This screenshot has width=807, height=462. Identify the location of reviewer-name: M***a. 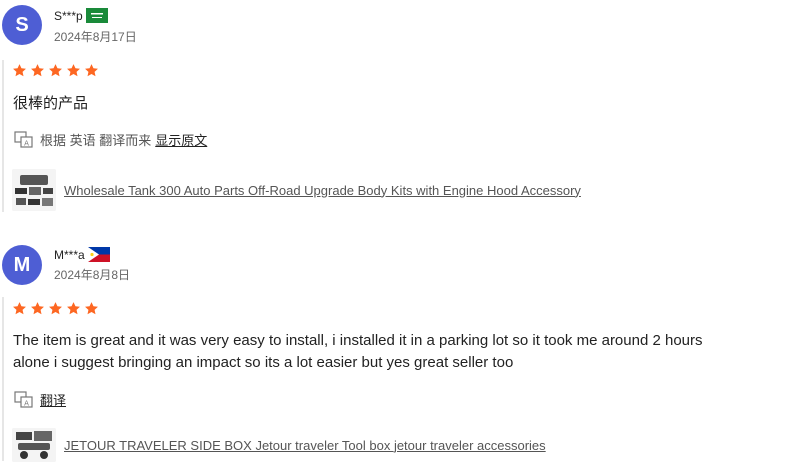
(82, 254).